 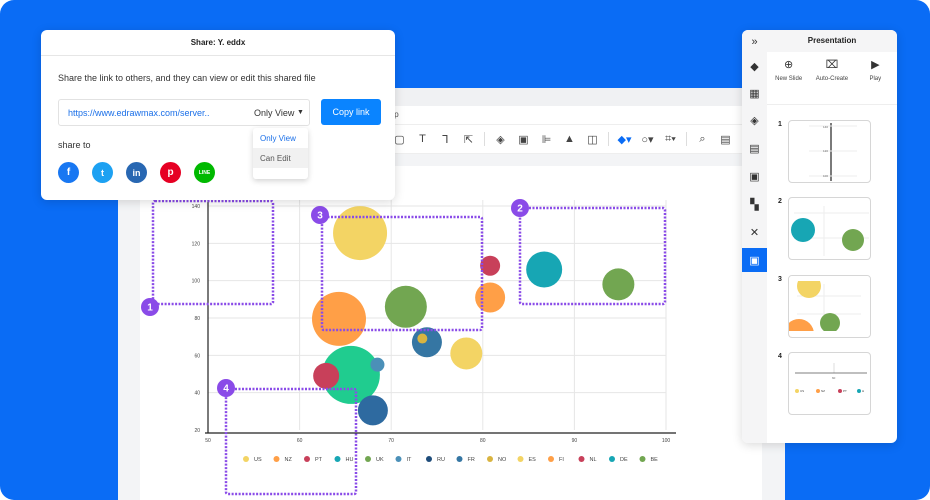 I want to click on slide-number: 3, so click(x=780, y=279).